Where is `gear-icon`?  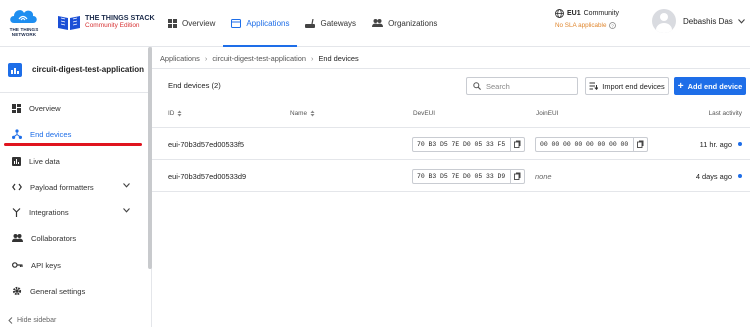
gear-icon is located at coordinates (17, 291).